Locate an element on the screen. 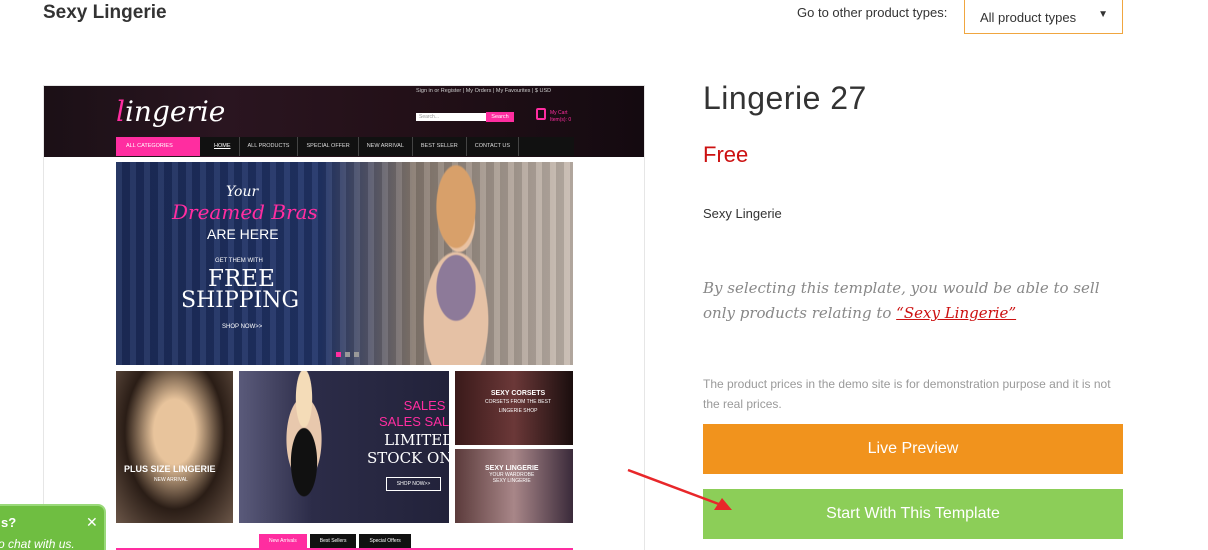 This screenshot has height=550, width=1208. product-type-select: All product types ▼ is located at coordinates (1043, 17).